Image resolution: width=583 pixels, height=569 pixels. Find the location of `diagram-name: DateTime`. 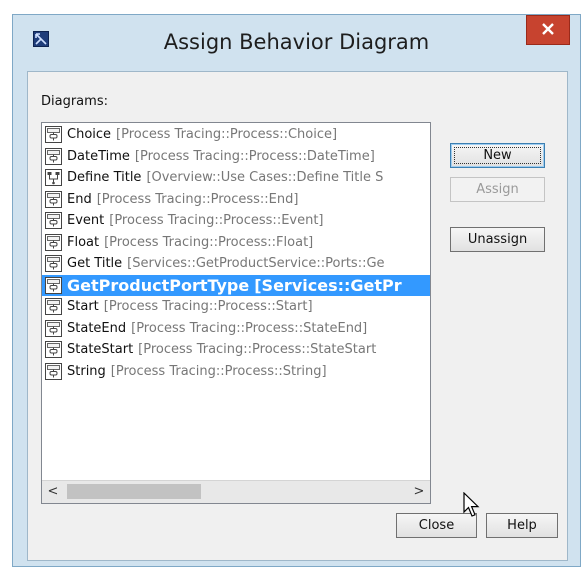

diagram-name: DateTime is located at coordinates (98, 156).